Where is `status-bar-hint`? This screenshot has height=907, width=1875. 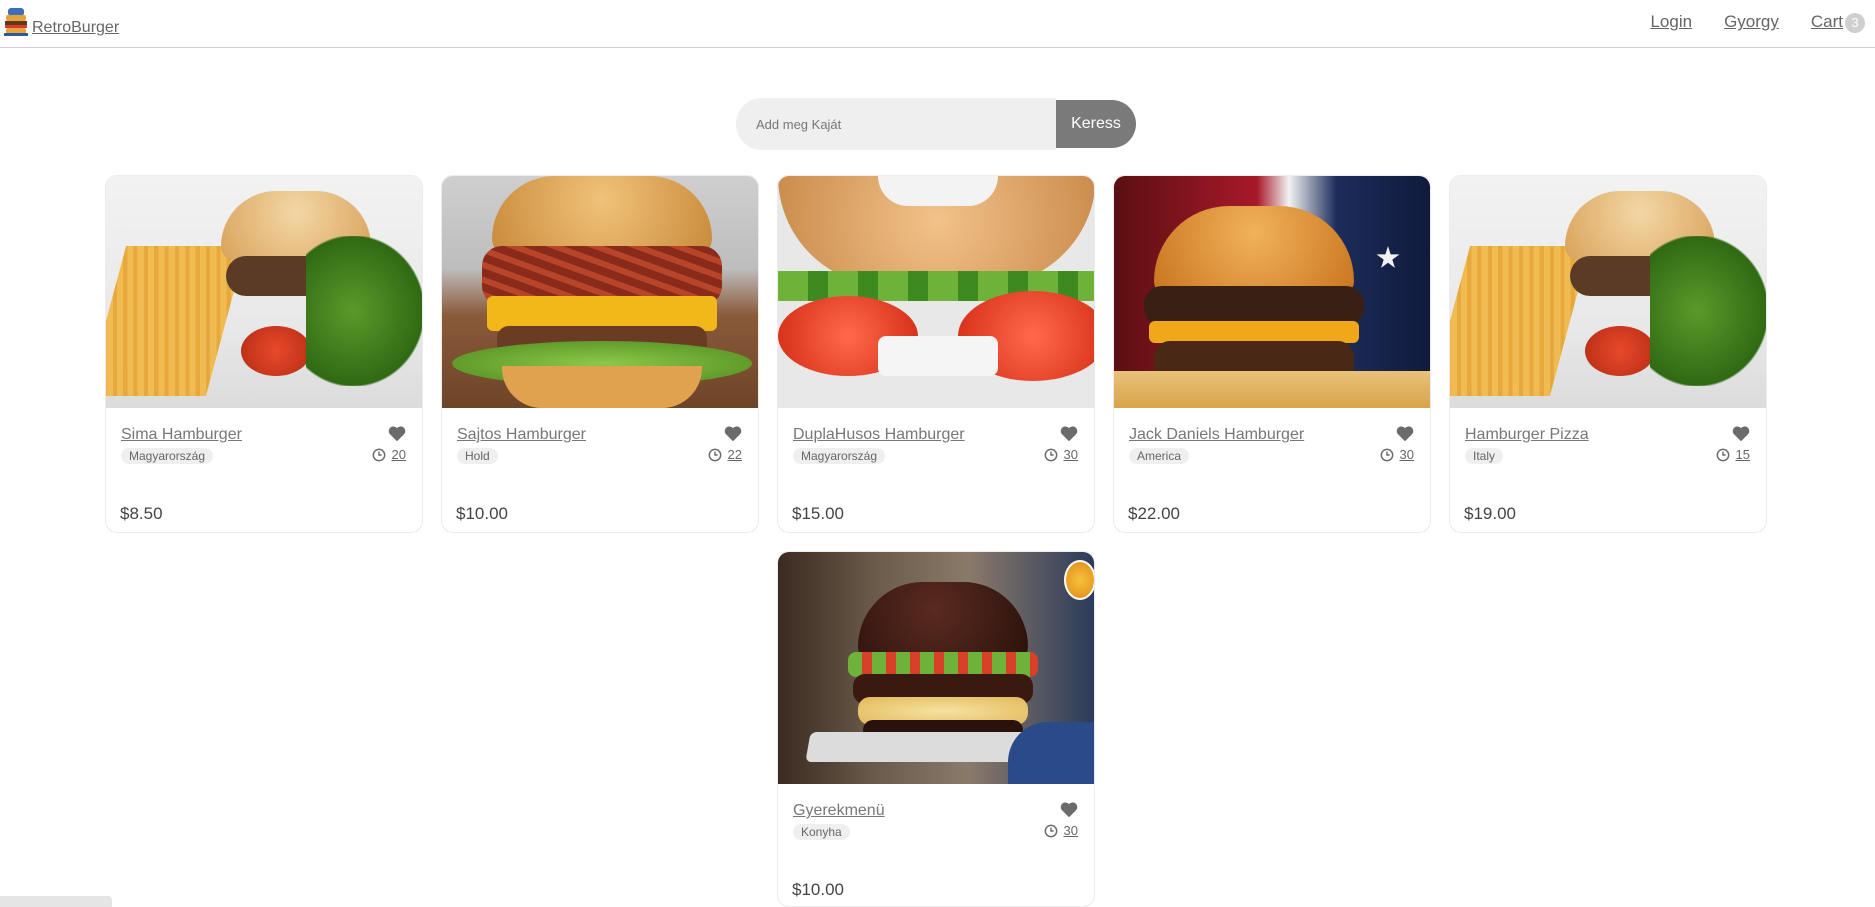 status-bar-hint is located at coordinates (56, 901).